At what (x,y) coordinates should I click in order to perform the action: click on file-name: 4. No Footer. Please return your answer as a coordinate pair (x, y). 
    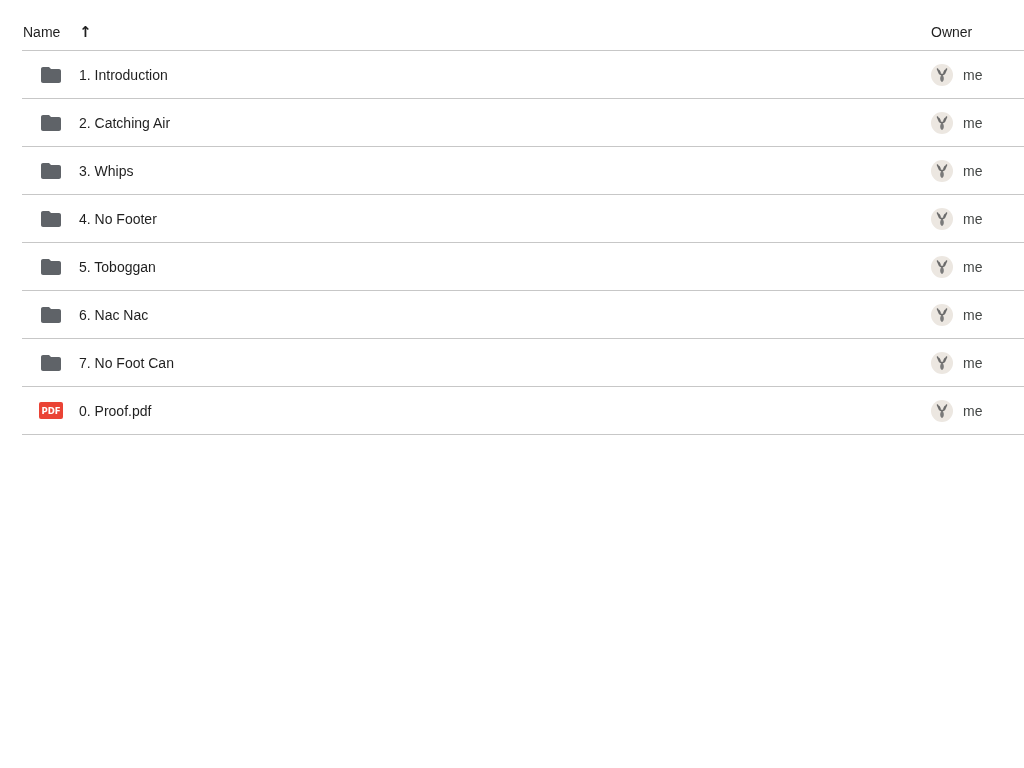
    Looking at the image, I should click on (118, 218).